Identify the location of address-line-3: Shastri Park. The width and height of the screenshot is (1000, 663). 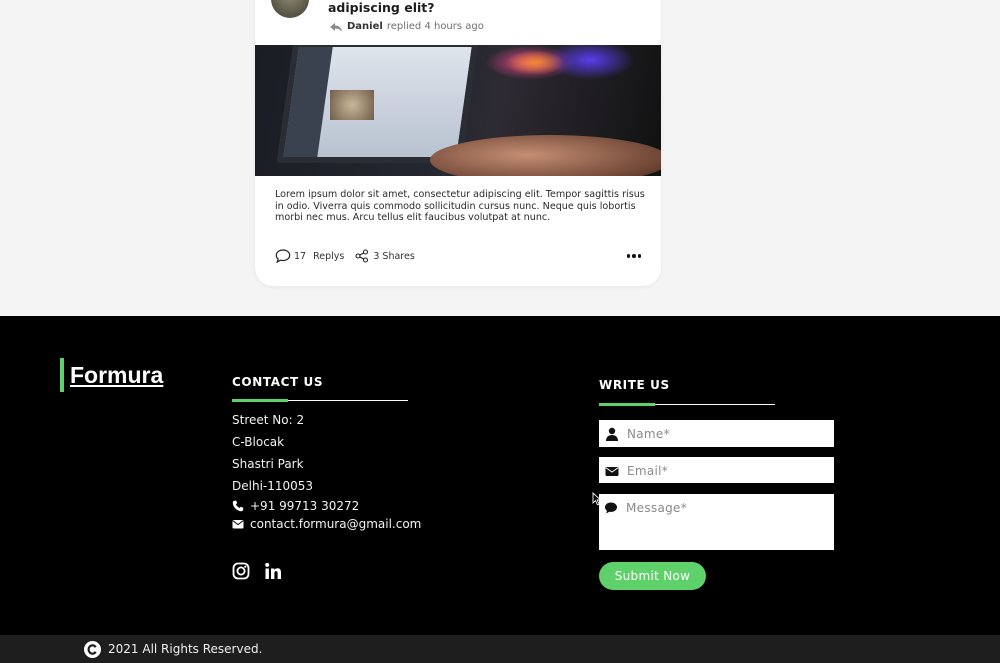
(268, 464).